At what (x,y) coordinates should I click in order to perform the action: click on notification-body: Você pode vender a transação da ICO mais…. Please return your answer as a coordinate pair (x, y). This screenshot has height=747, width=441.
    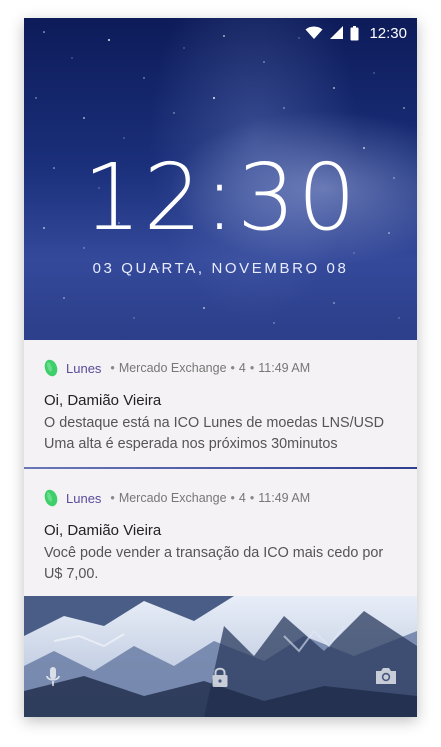
    Looking at the image, I should click on (214, 563).